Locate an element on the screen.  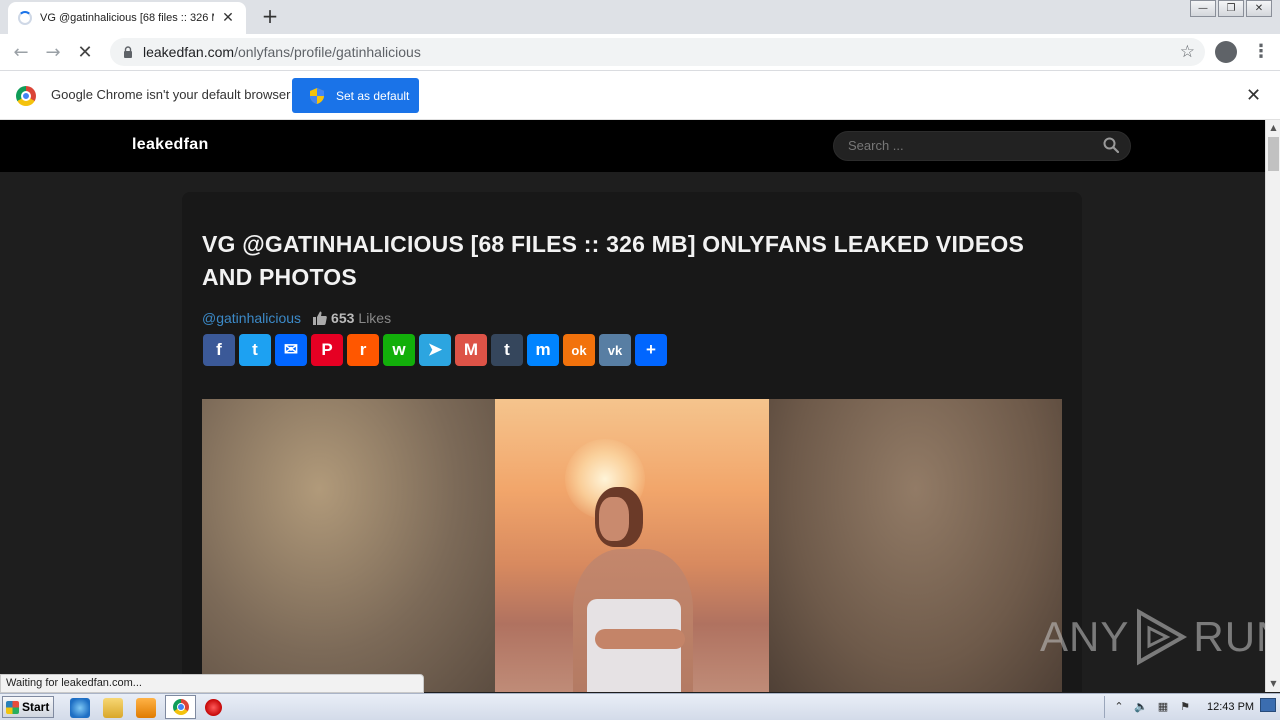
pinterest-share-button: P is located at coordinates (327, 350).